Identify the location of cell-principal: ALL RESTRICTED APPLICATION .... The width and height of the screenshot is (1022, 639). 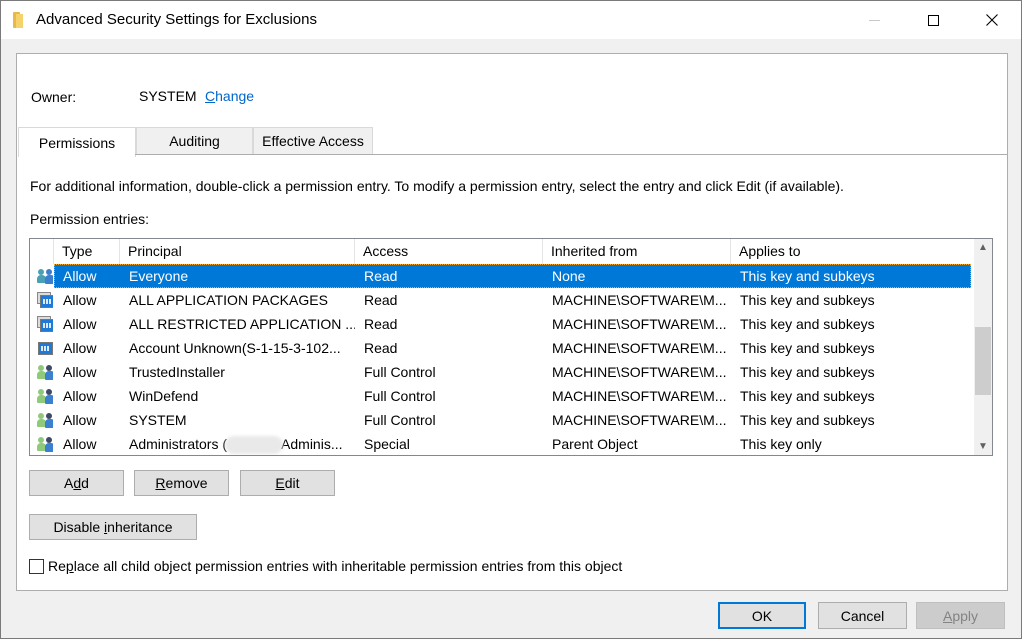
(242, 324).